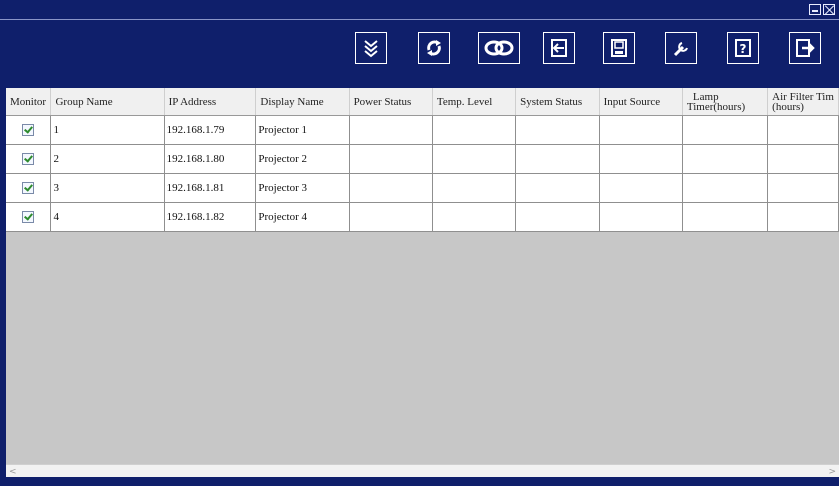 This screenshot has width=839, height=486. What do you see at coordinates (474, 102) in the screenshot?
I see `col-header-temp-level: Temp. Level` at bounding box center [474, 102].